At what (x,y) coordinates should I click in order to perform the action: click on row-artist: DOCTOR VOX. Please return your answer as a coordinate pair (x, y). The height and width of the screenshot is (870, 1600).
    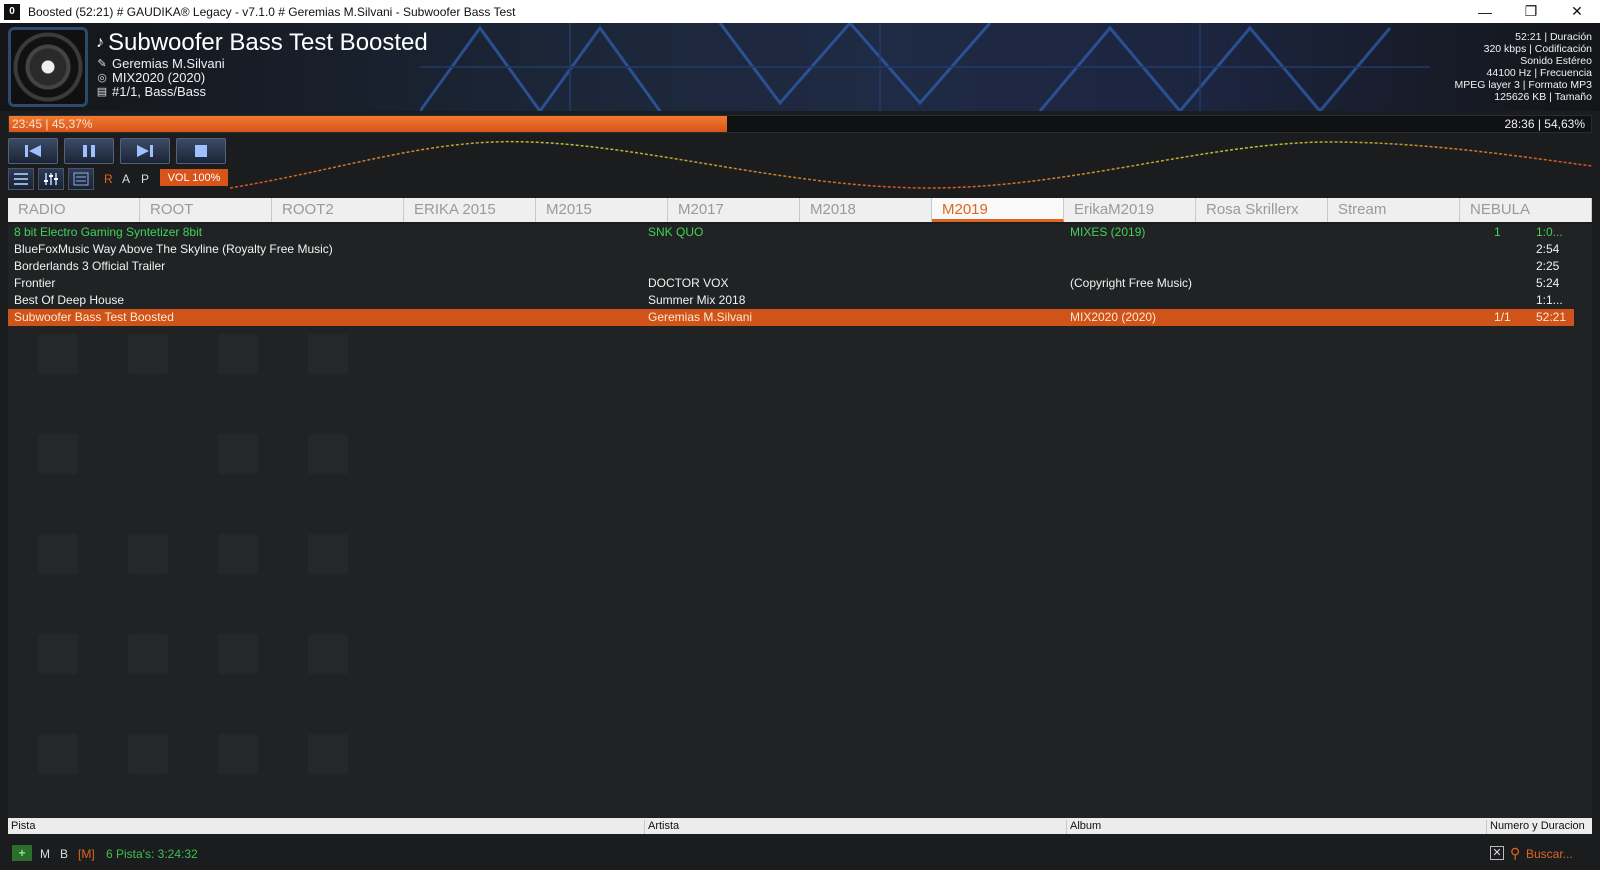
    Looking at the image, I should click on (688, 283).